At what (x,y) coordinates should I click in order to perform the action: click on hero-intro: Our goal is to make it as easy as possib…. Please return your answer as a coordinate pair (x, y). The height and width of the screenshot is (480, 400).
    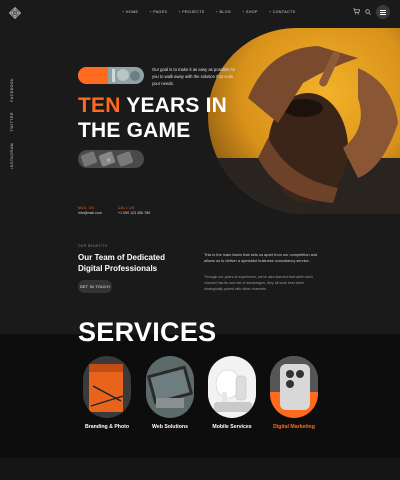
    Looking at the image, I should click on (194, 76).